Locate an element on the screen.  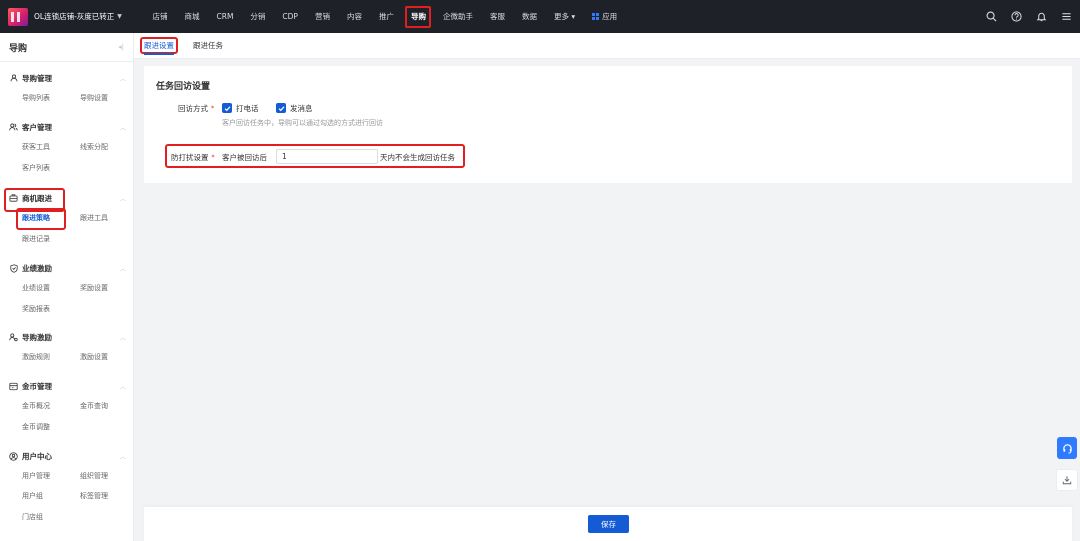
sidebar-item-user-manage: 用户管理 is located at coordinates (36, 476).